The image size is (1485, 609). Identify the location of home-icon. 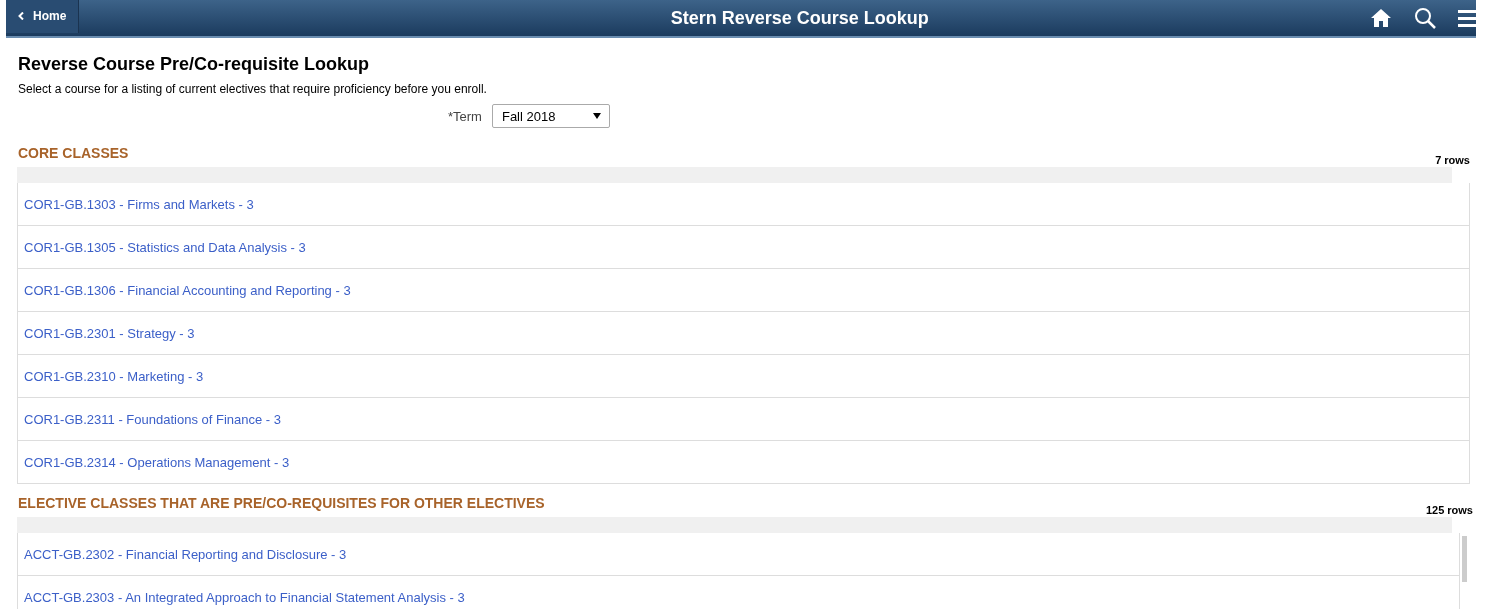
(1381, 18).